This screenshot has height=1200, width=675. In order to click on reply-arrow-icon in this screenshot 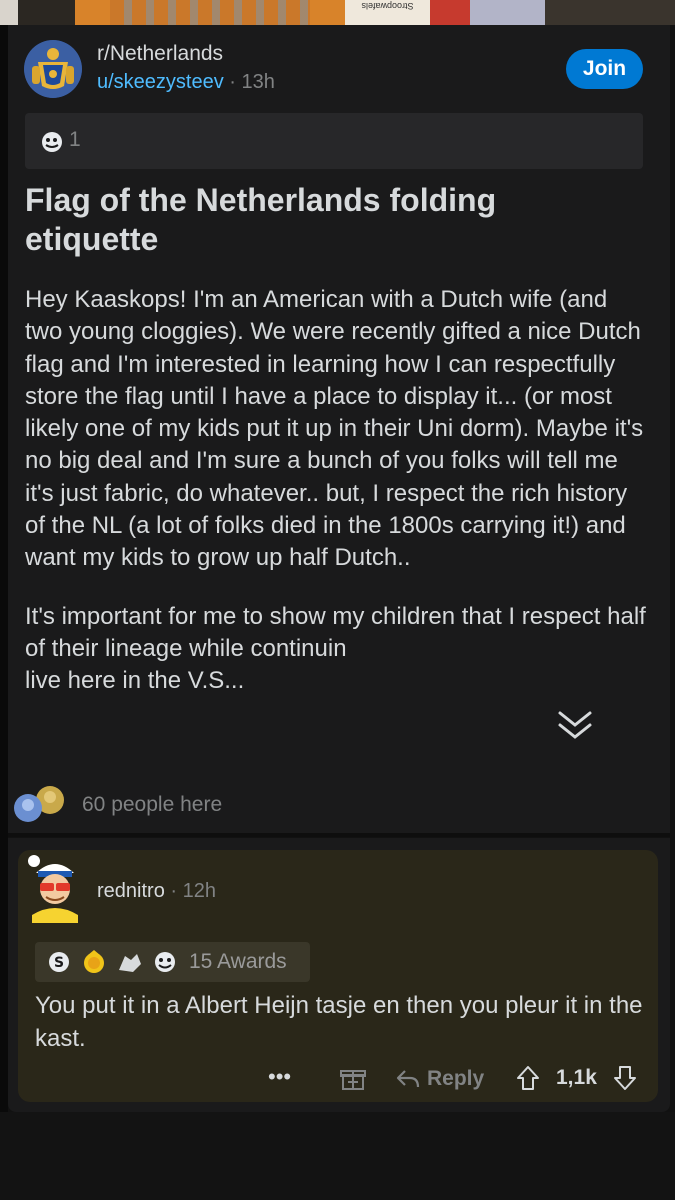, I will do `click(408, 1079)`.